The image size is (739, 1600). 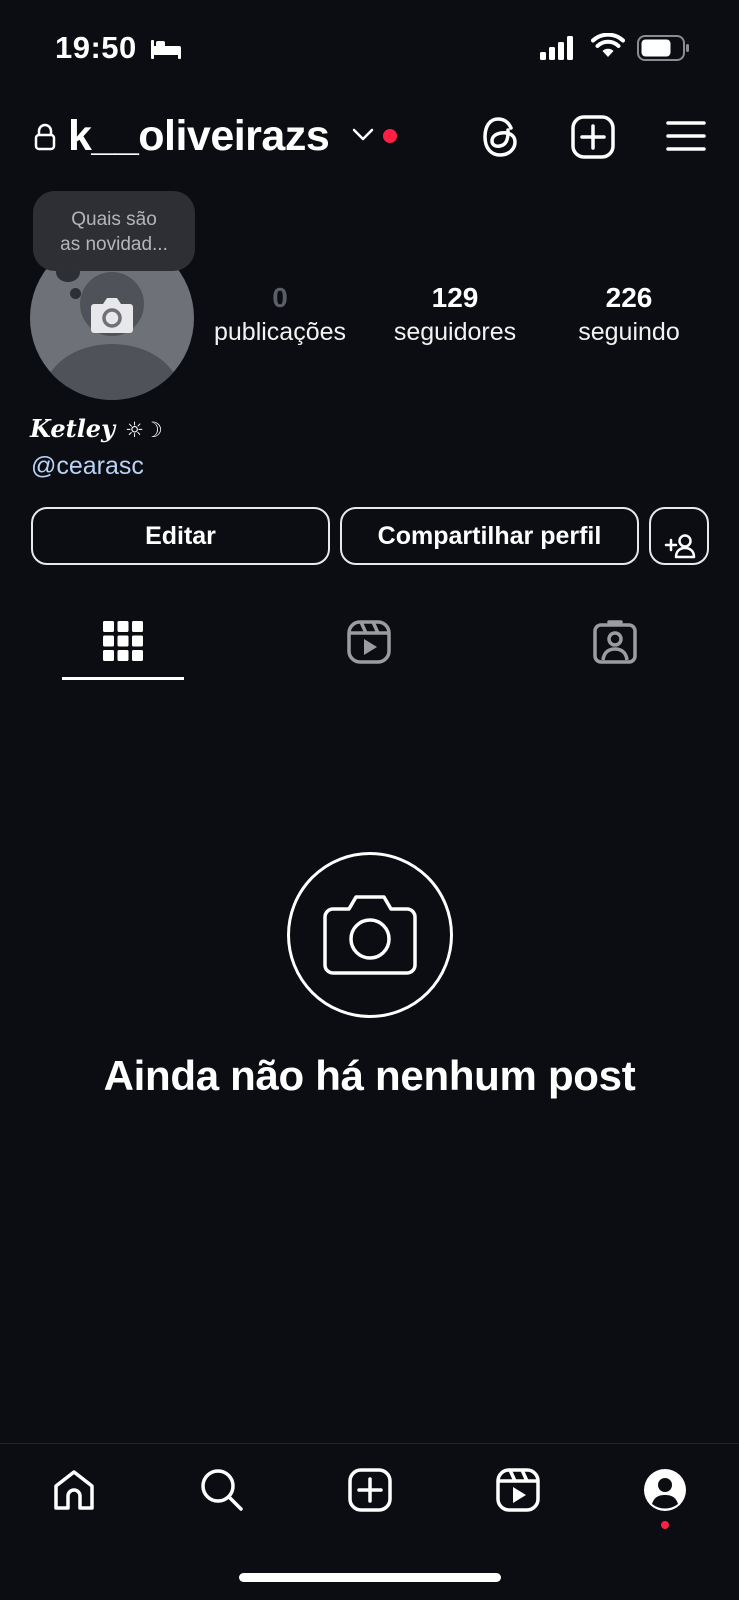 What do you see at coordinates (123, 641) in the screenshot?
I see `grid-icon` at bounding box center [123, 641].